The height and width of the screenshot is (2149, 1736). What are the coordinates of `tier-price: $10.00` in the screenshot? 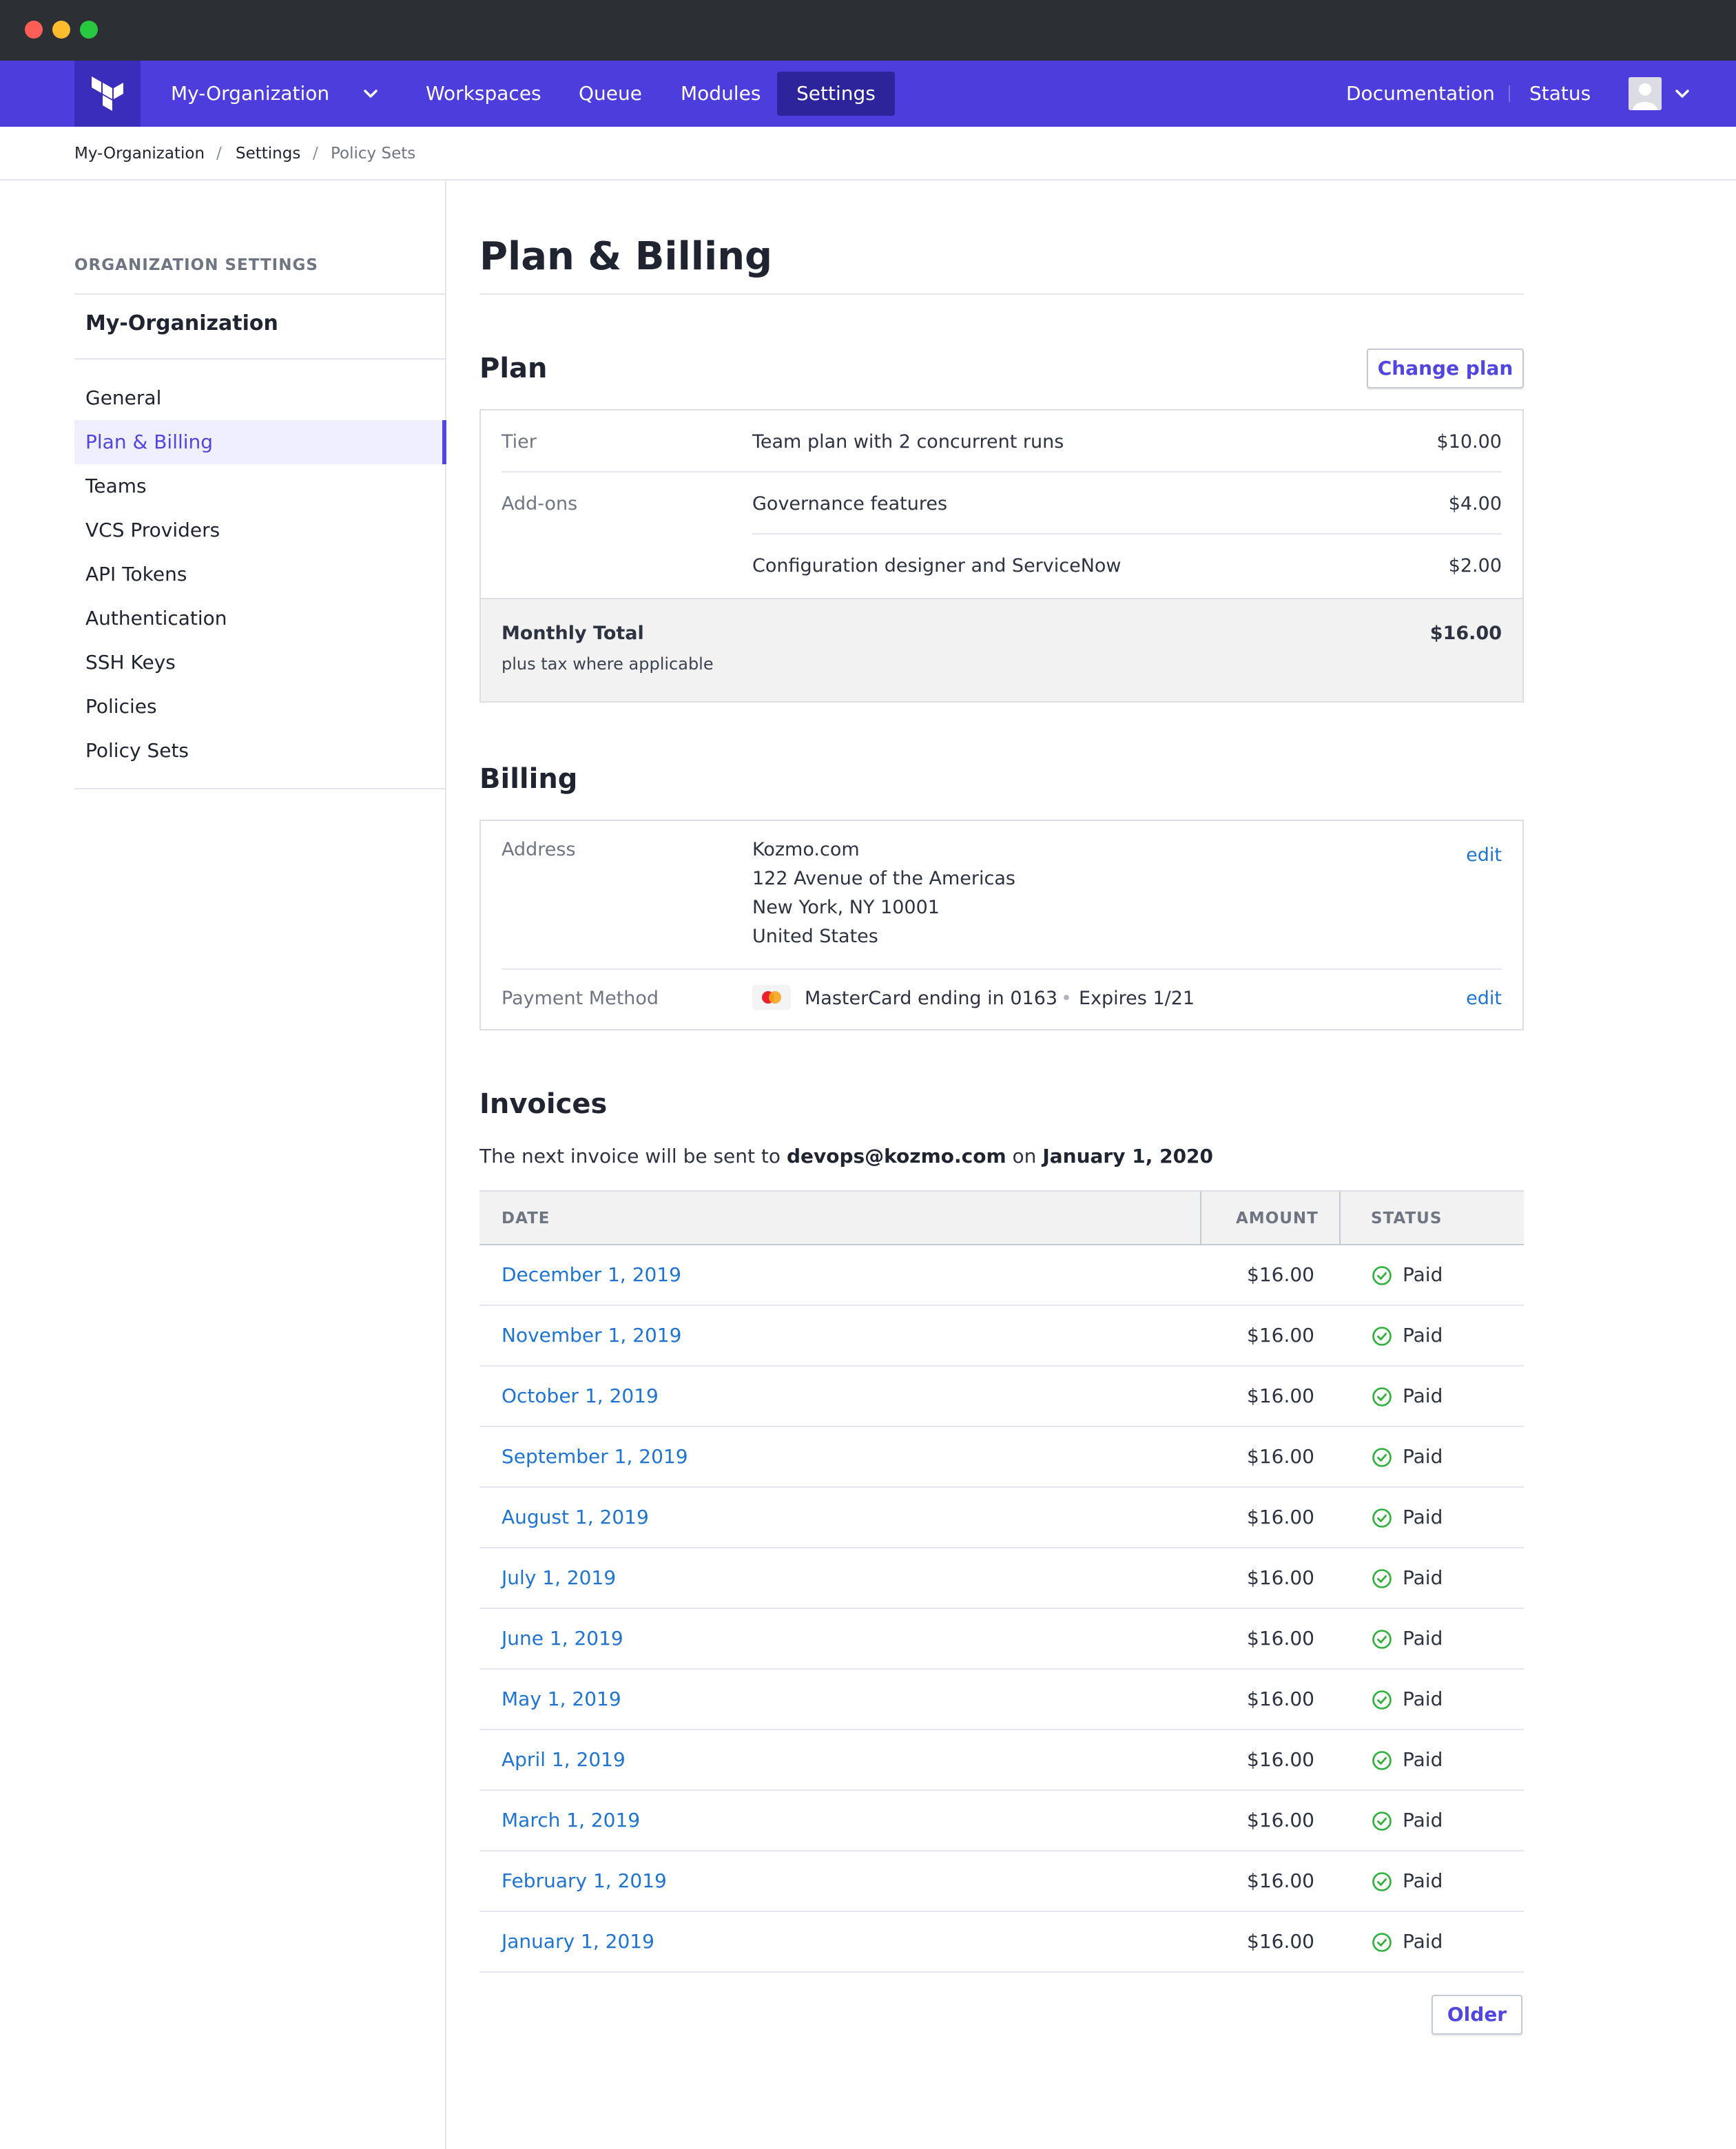 It's located at (1469, 442).